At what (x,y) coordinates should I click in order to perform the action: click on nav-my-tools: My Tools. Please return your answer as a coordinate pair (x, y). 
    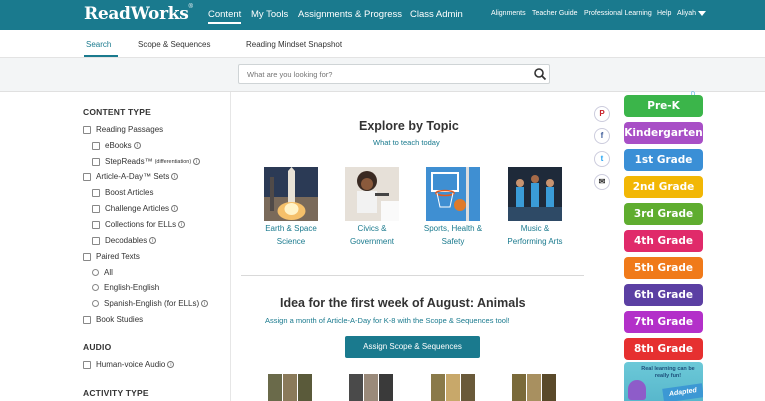
    Looking at the image, I should click on (269, 14).